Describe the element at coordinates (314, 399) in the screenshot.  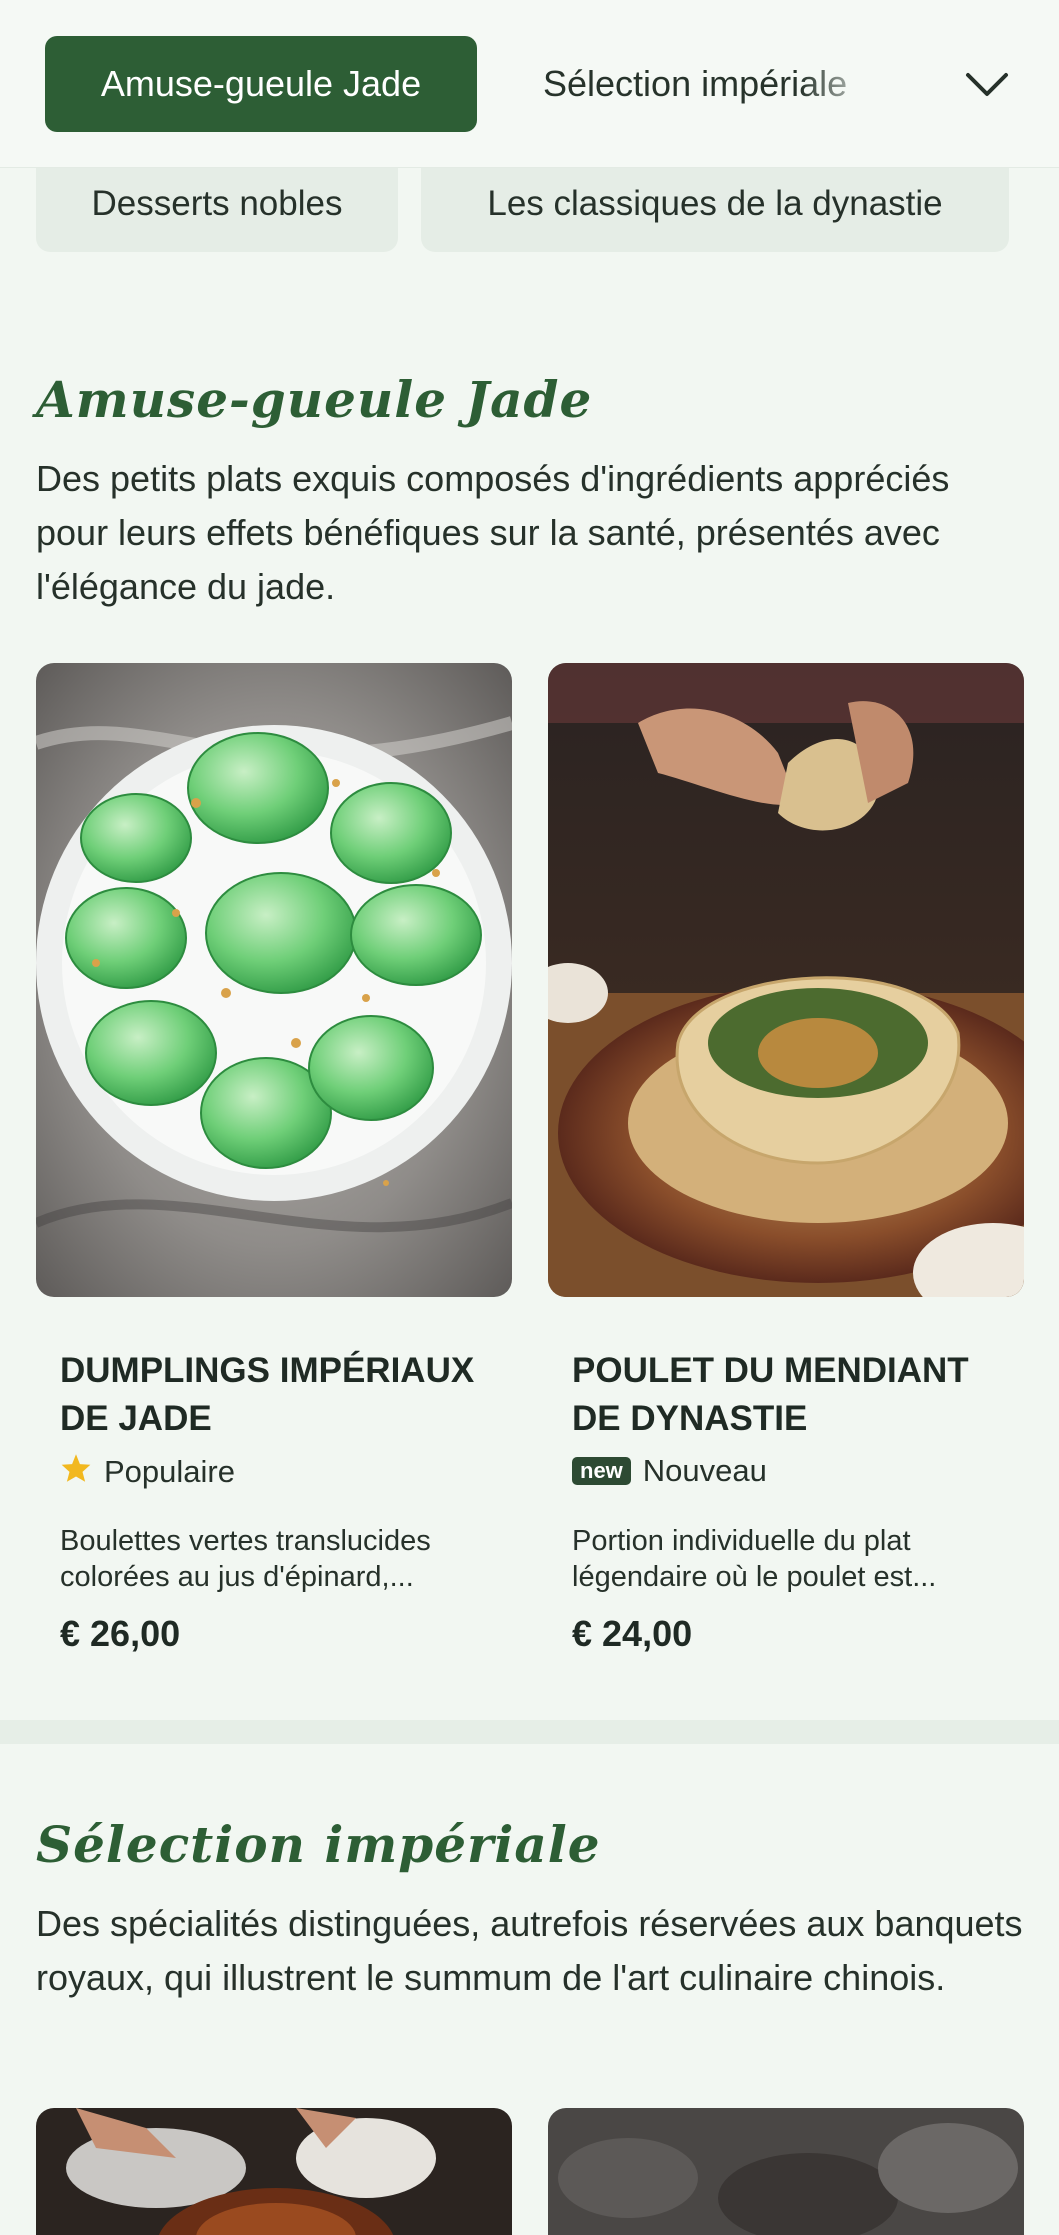
I see `section-title: Amuse-gueule Jade` at that location.